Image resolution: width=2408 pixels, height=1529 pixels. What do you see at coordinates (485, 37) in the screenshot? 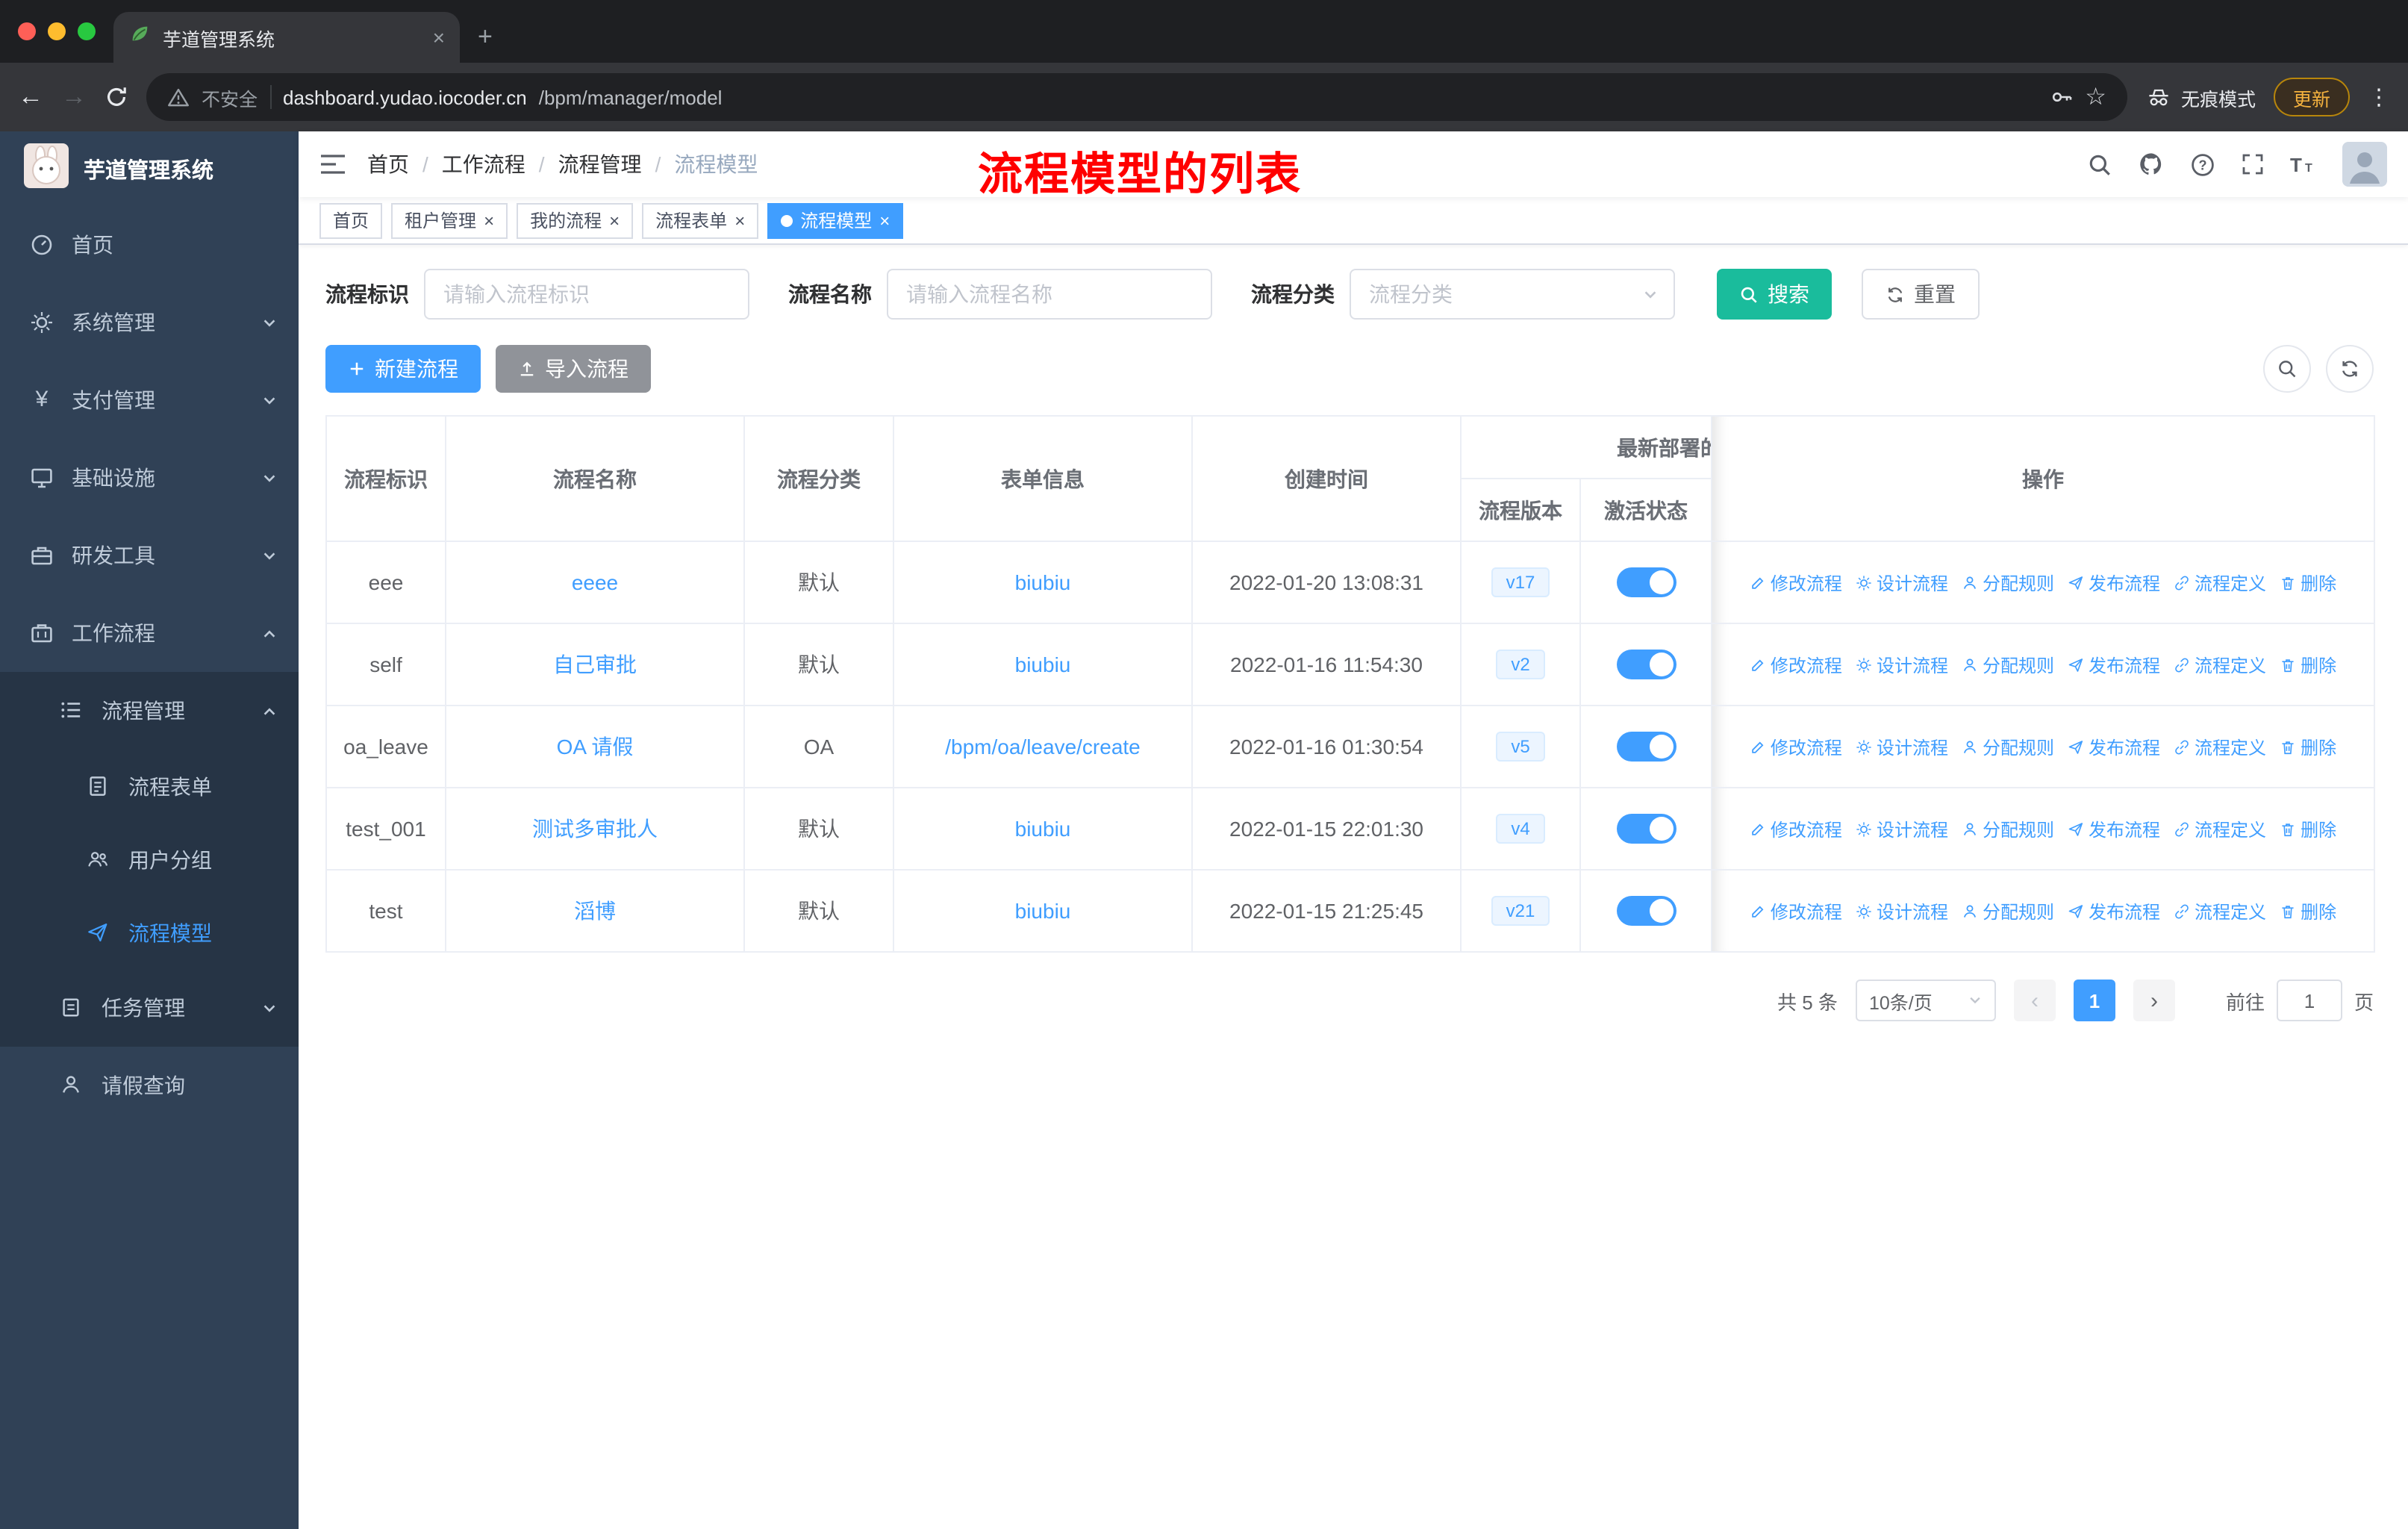
I see `new-tab-button: +` at bounding box center [485, 37].